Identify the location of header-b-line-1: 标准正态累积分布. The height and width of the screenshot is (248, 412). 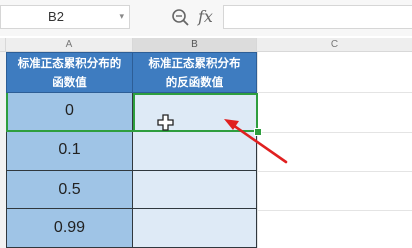
(194, 63).